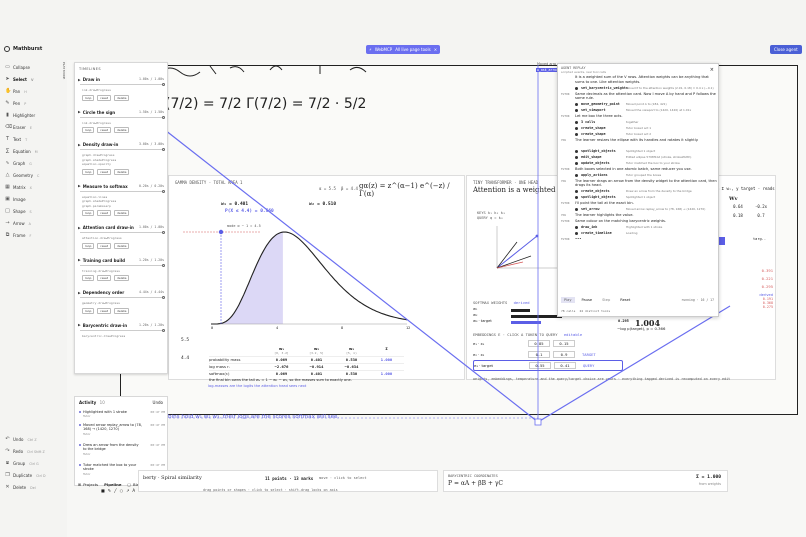  What do you see at coordinates (63, 73) in the screenshot?
I see `play-mode-tab: PLAY MODE` at bounding box center [63, 73].